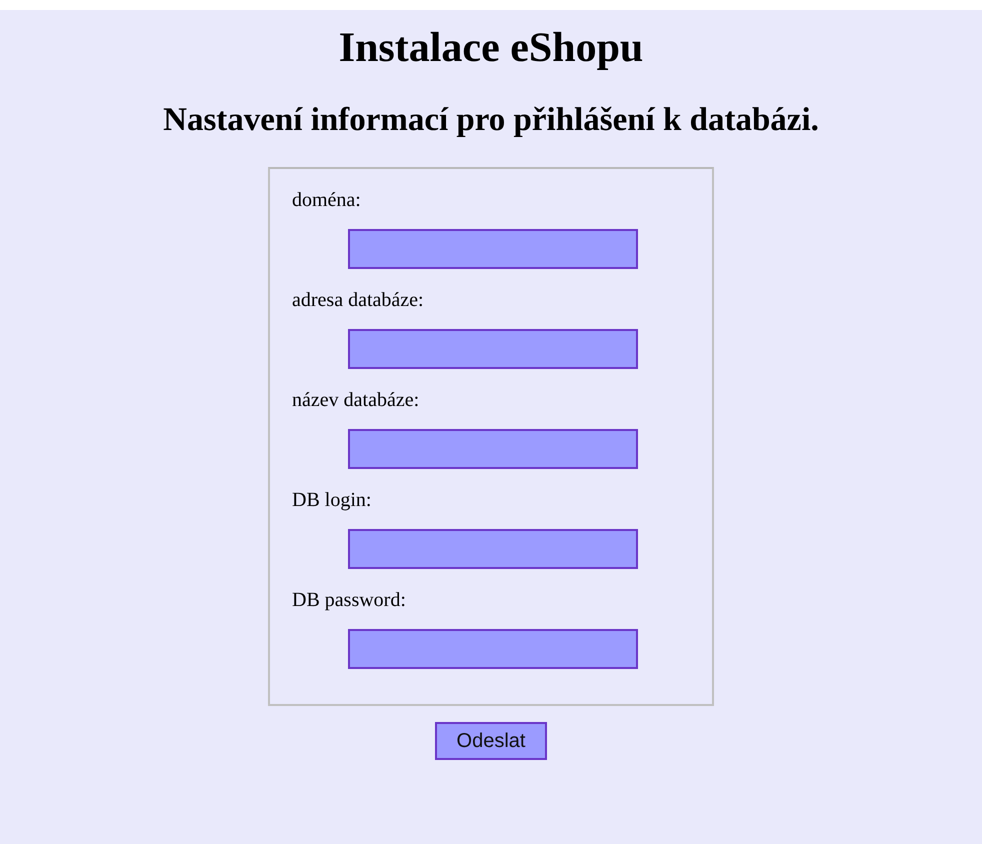 This screenshot has height=844, width=982. What do you see at coordinates (326, 200) in the screenshot?
I see `field-label: doména:` at bounding box center [326, 200].